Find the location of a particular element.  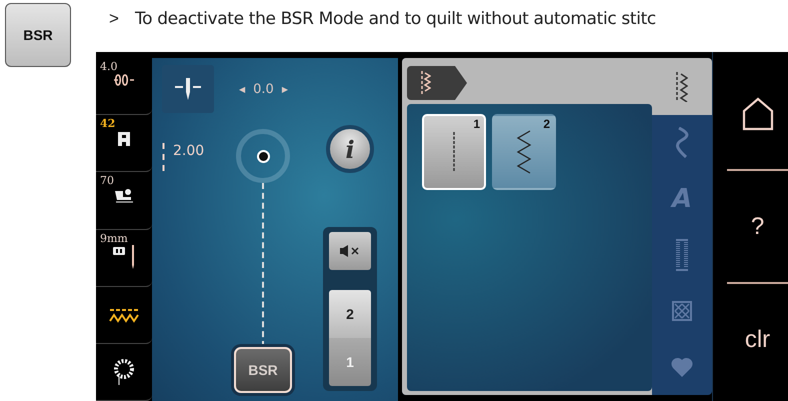

quilt-pattern-icon is located at coordinates (682, 311).